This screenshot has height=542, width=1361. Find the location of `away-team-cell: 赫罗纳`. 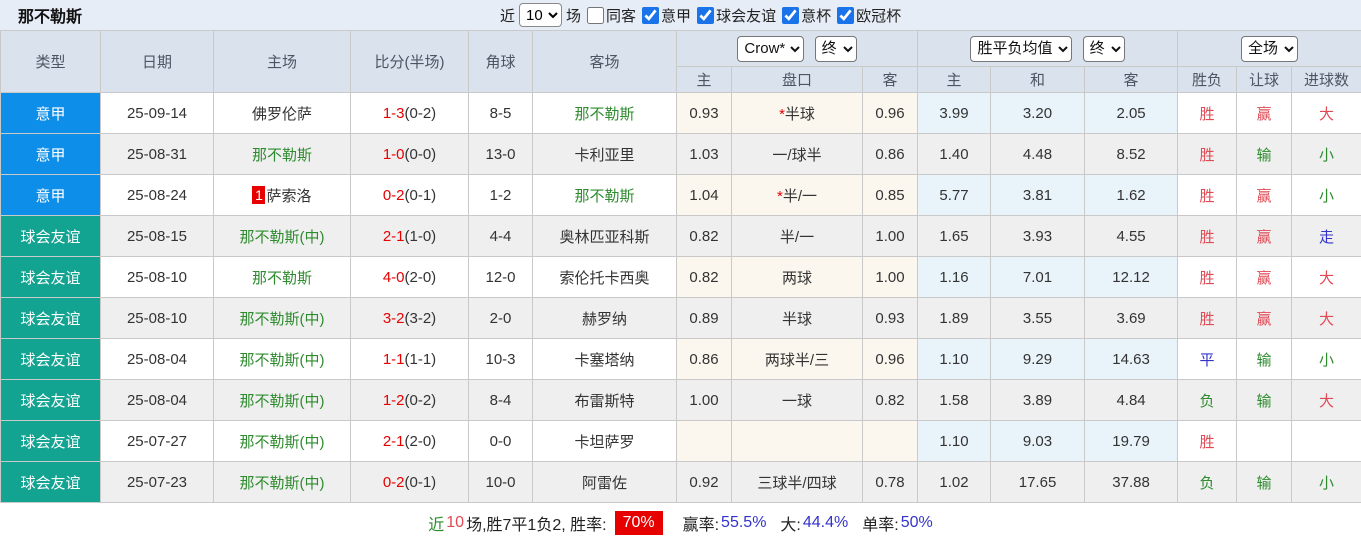

away-team-cell: 赫罗纳 is located at coordinates (605, 318).